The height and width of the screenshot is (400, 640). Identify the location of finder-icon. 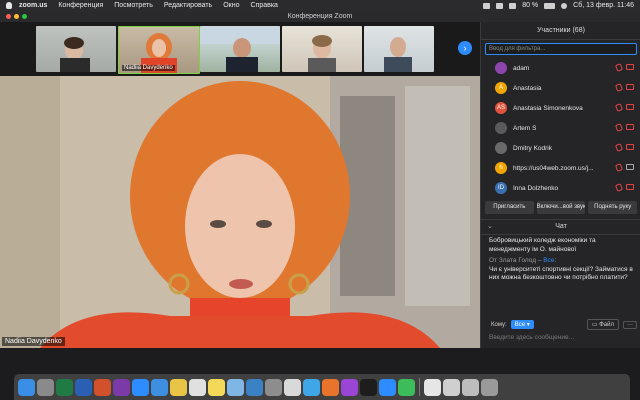
(26, 387).